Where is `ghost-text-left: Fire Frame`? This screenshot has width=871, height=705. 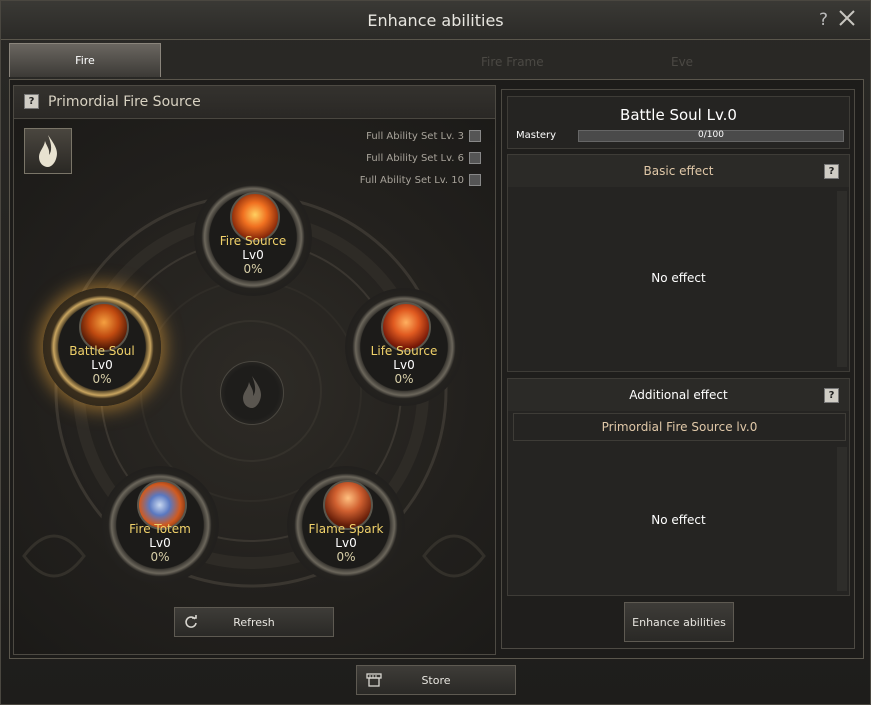
ghost-text-left: Fire Frame is located at coordinates (512, 62).